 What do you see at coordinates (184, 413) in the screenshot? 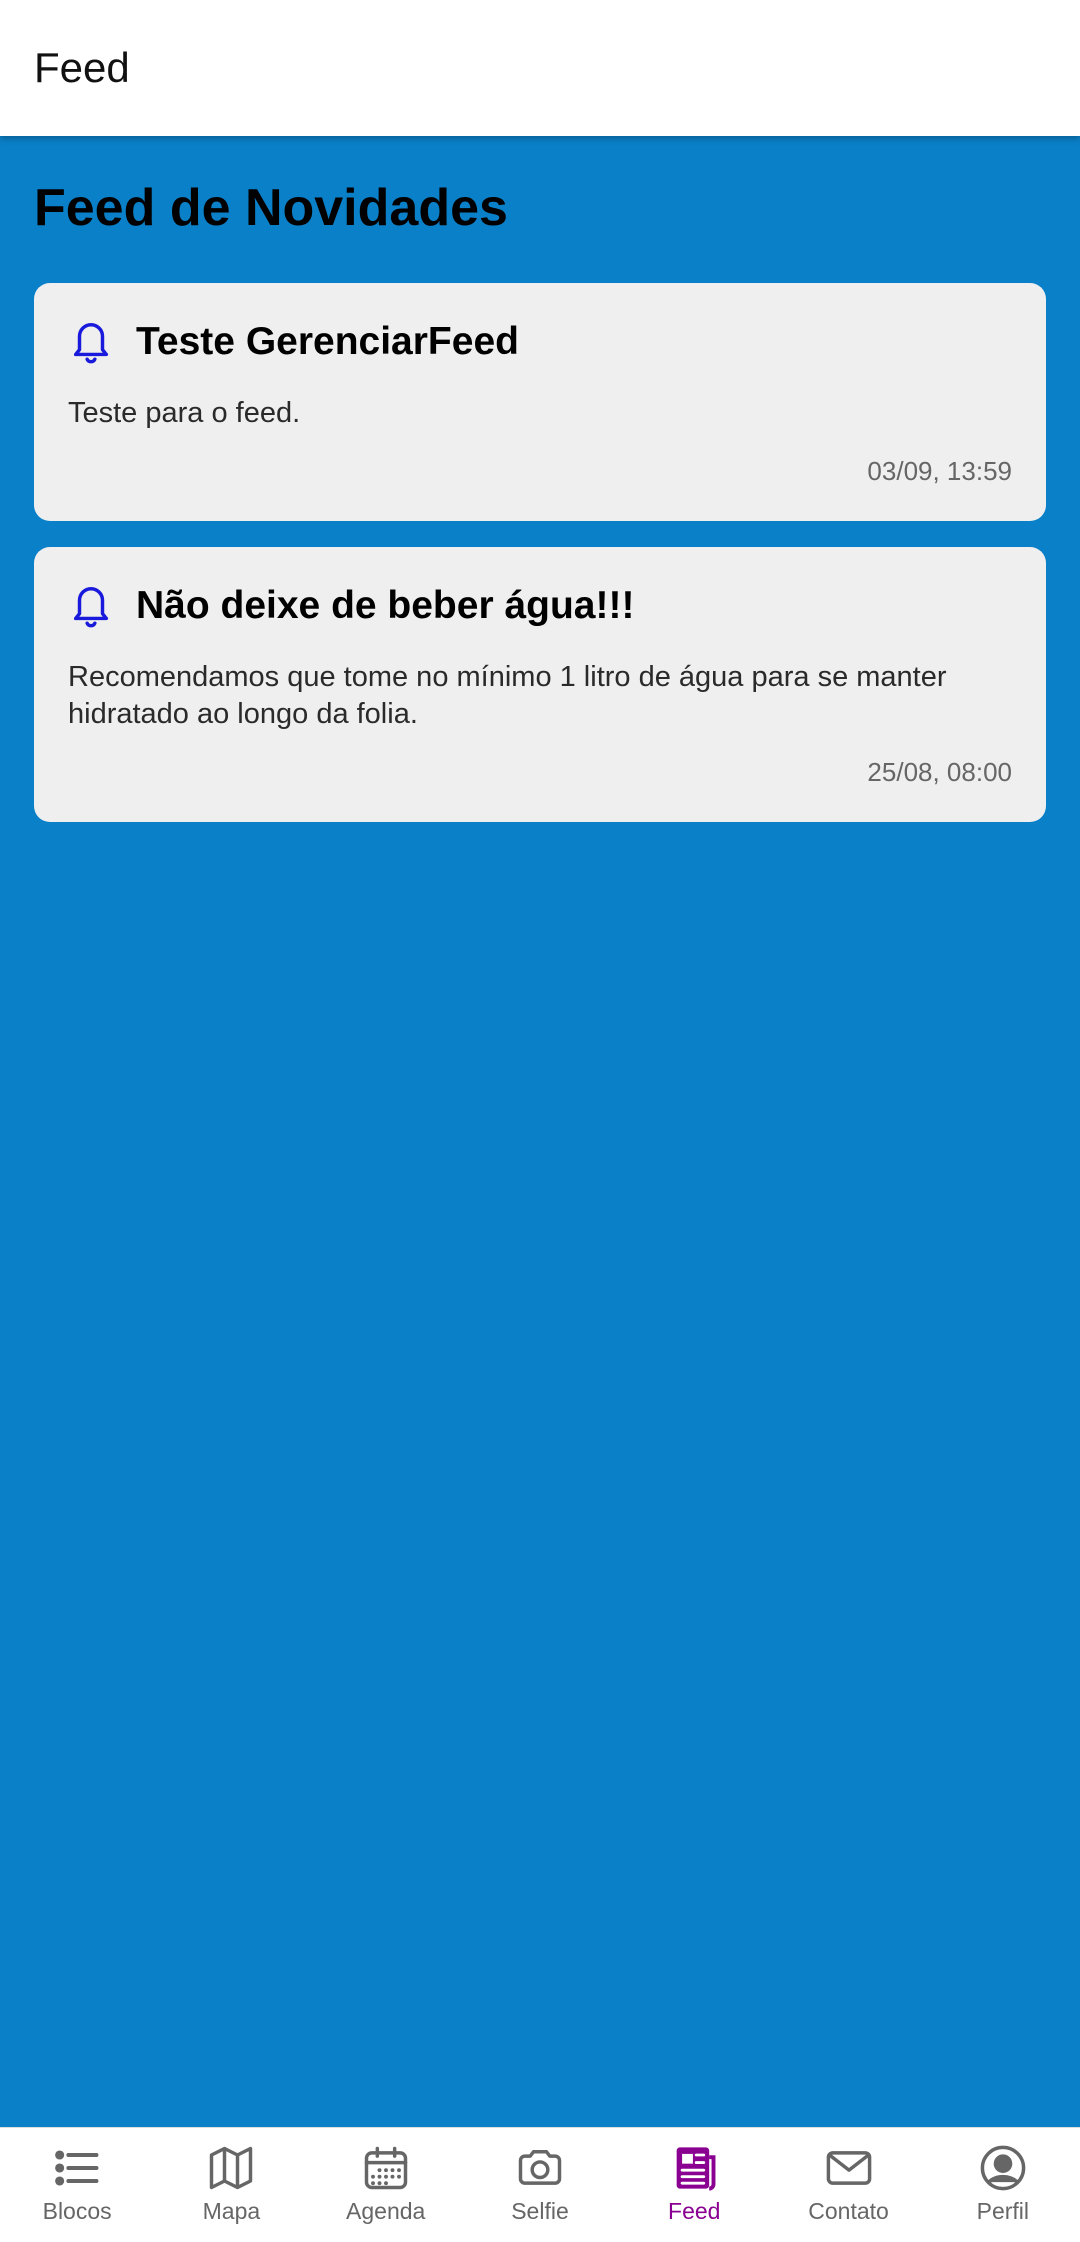
I see `feed-card-body: Teste para o feed.` at bounding box center [184, 413].